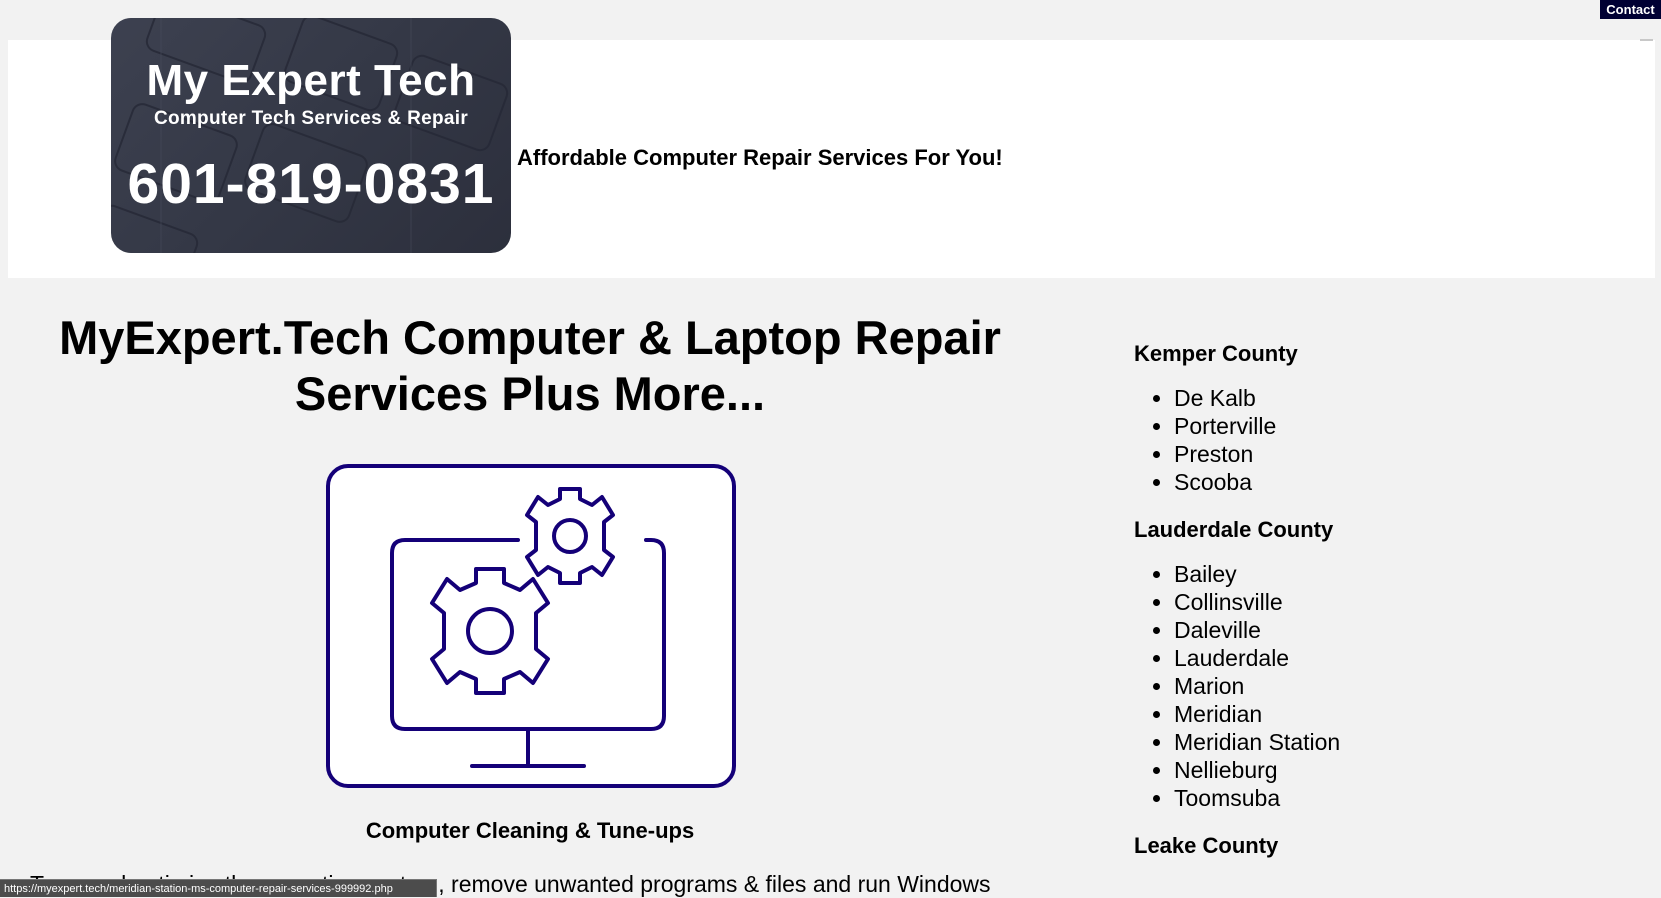  I want to click on town-link: Daleville, so click(1354, 630).